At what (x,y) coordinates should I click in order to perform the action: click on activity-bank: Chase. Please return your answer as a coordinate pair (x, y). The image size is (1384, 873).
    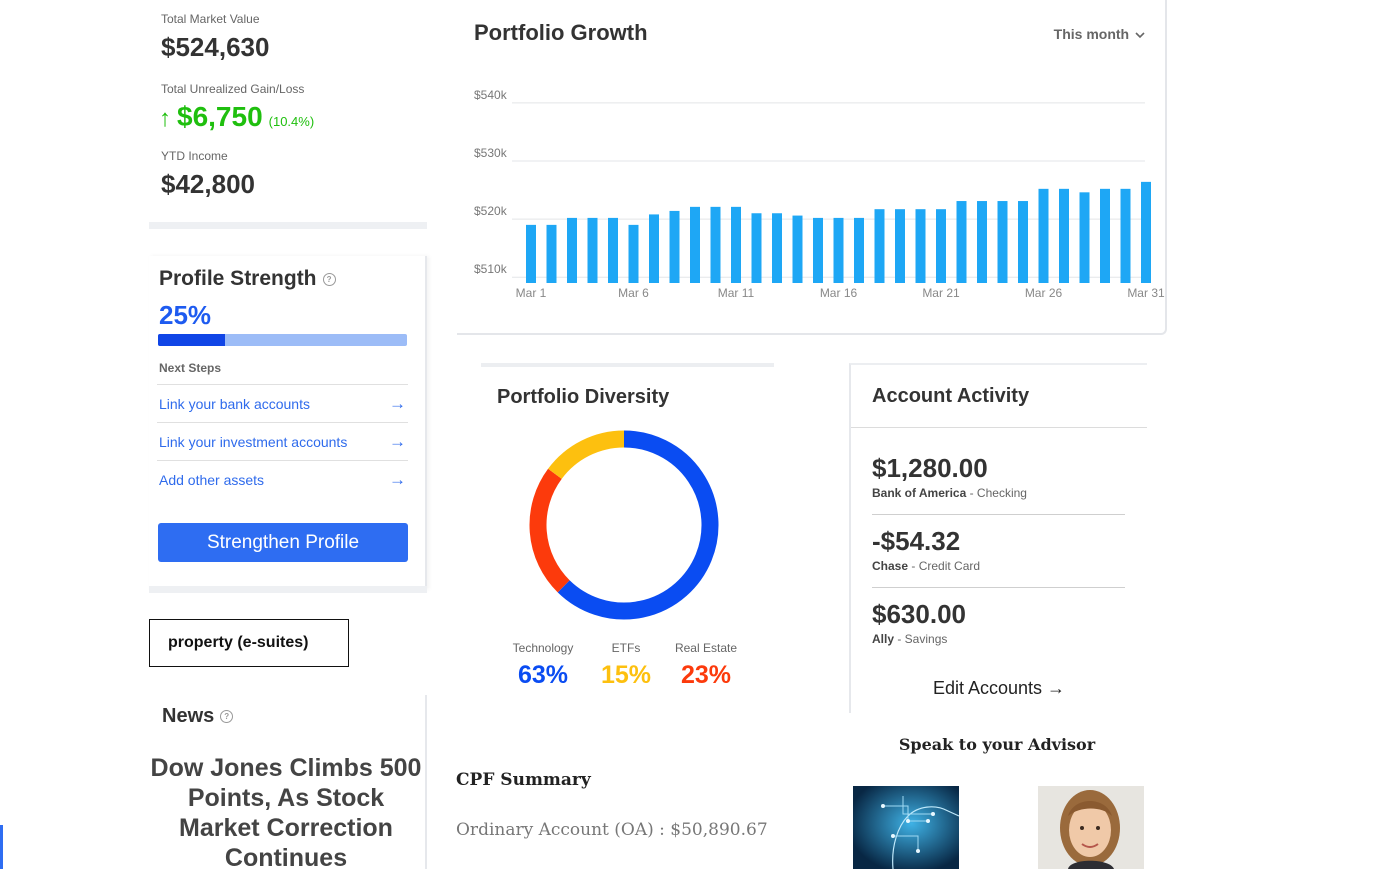
    Looking at the image, I should click on (890, 566).